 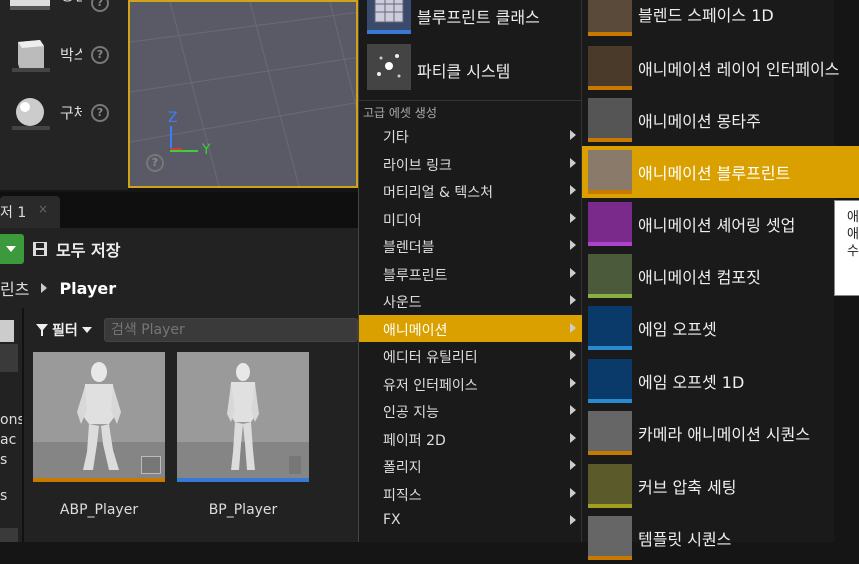 What do you see at coordinates (71, 113) in the screenshot?
I see `place-item-label: 구체` at bounding box center [71, 113].